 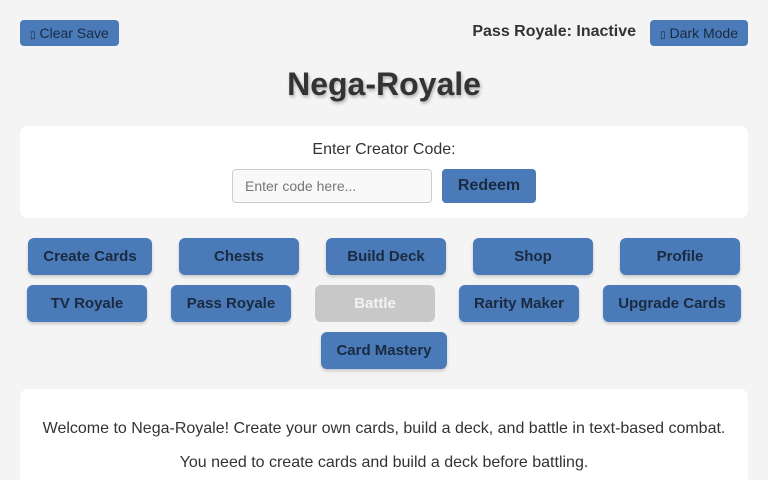 What do you see at coordinates (384, 84) in the screenshot?
I see `page-title: Nega-Royale` at bounding box center [384, 84].